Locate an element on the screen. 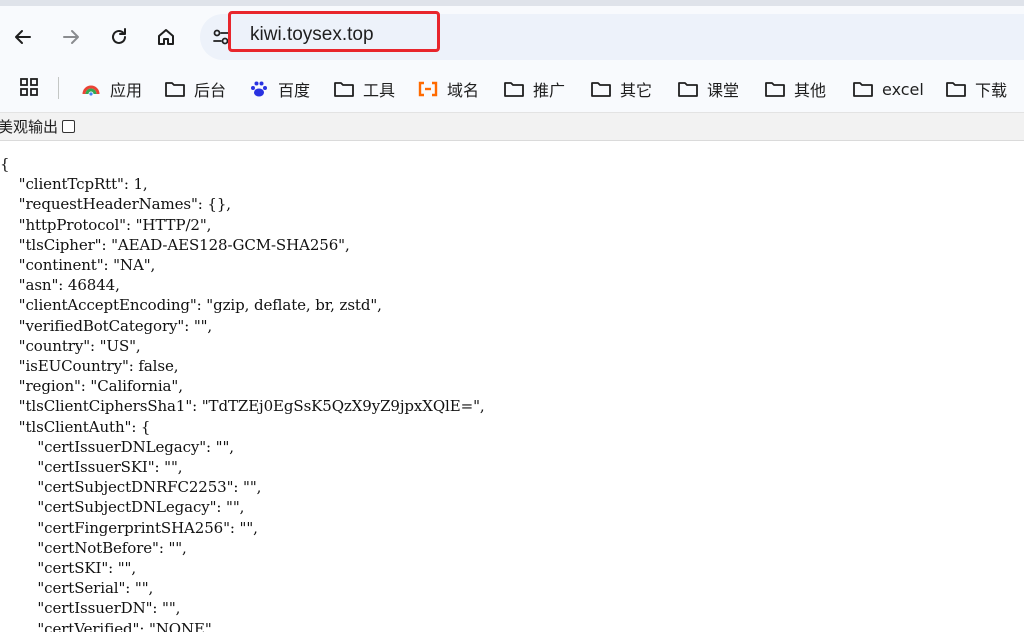 The width and height of the screenshot is (1024, 632). bookmark-folder-promo: 推广 is located at coordinates (534, 89).